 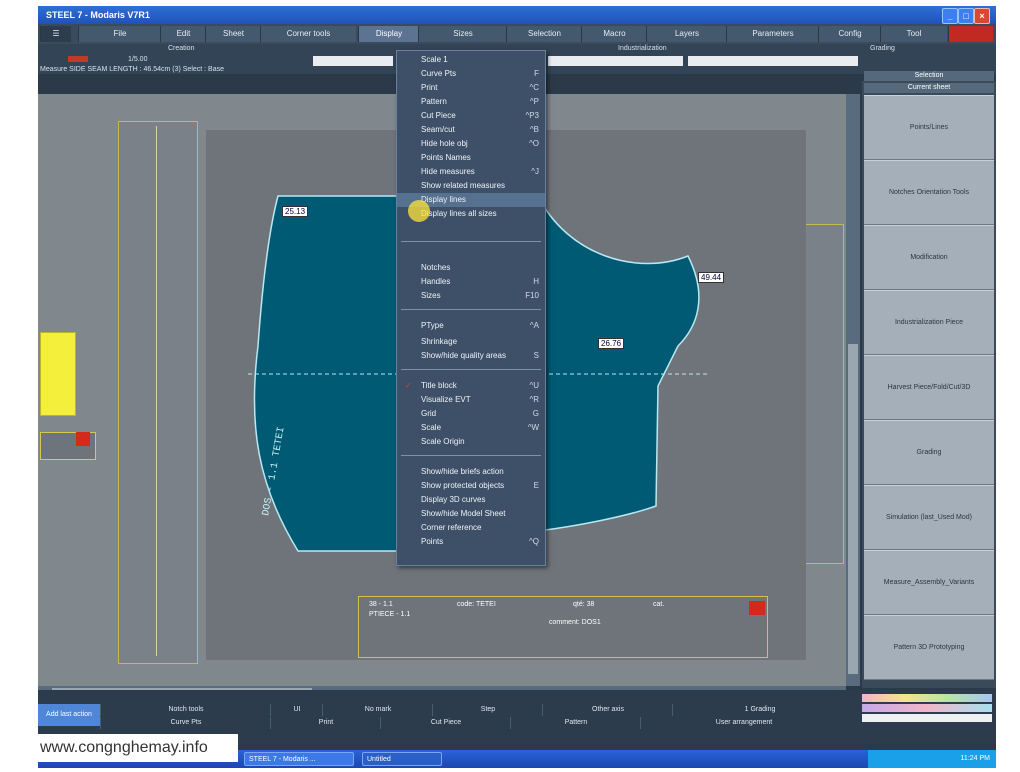 I want to click on menu-item-points-names: Points Names, so click(x=471, y=158).